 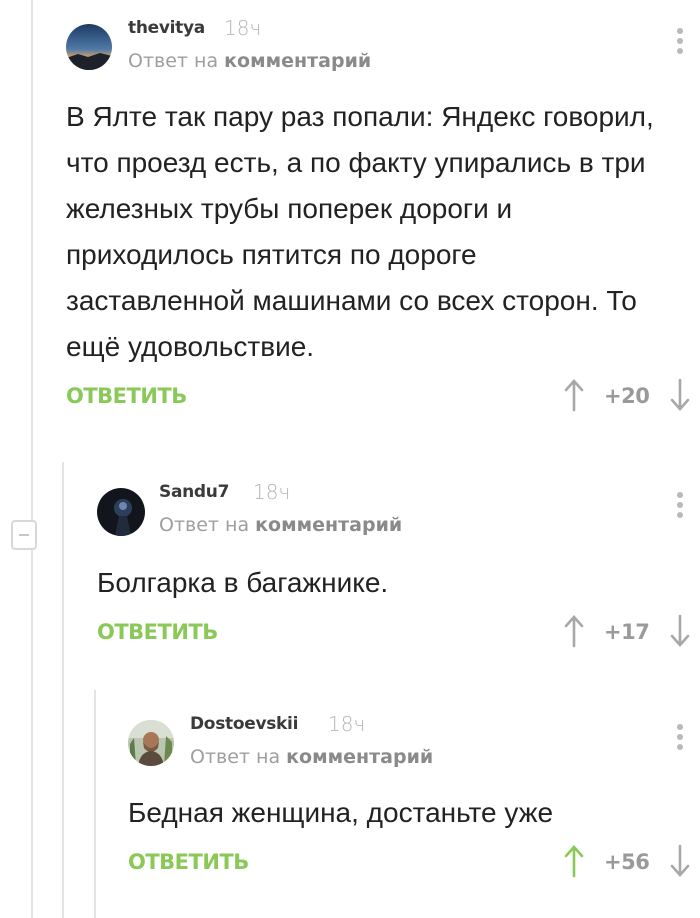 What do you see at coordinates (378, 47) in the screenshot?
I see `comment-header: thevitya 18ч Ответ на комментарий` at bounding box center [378, 47].